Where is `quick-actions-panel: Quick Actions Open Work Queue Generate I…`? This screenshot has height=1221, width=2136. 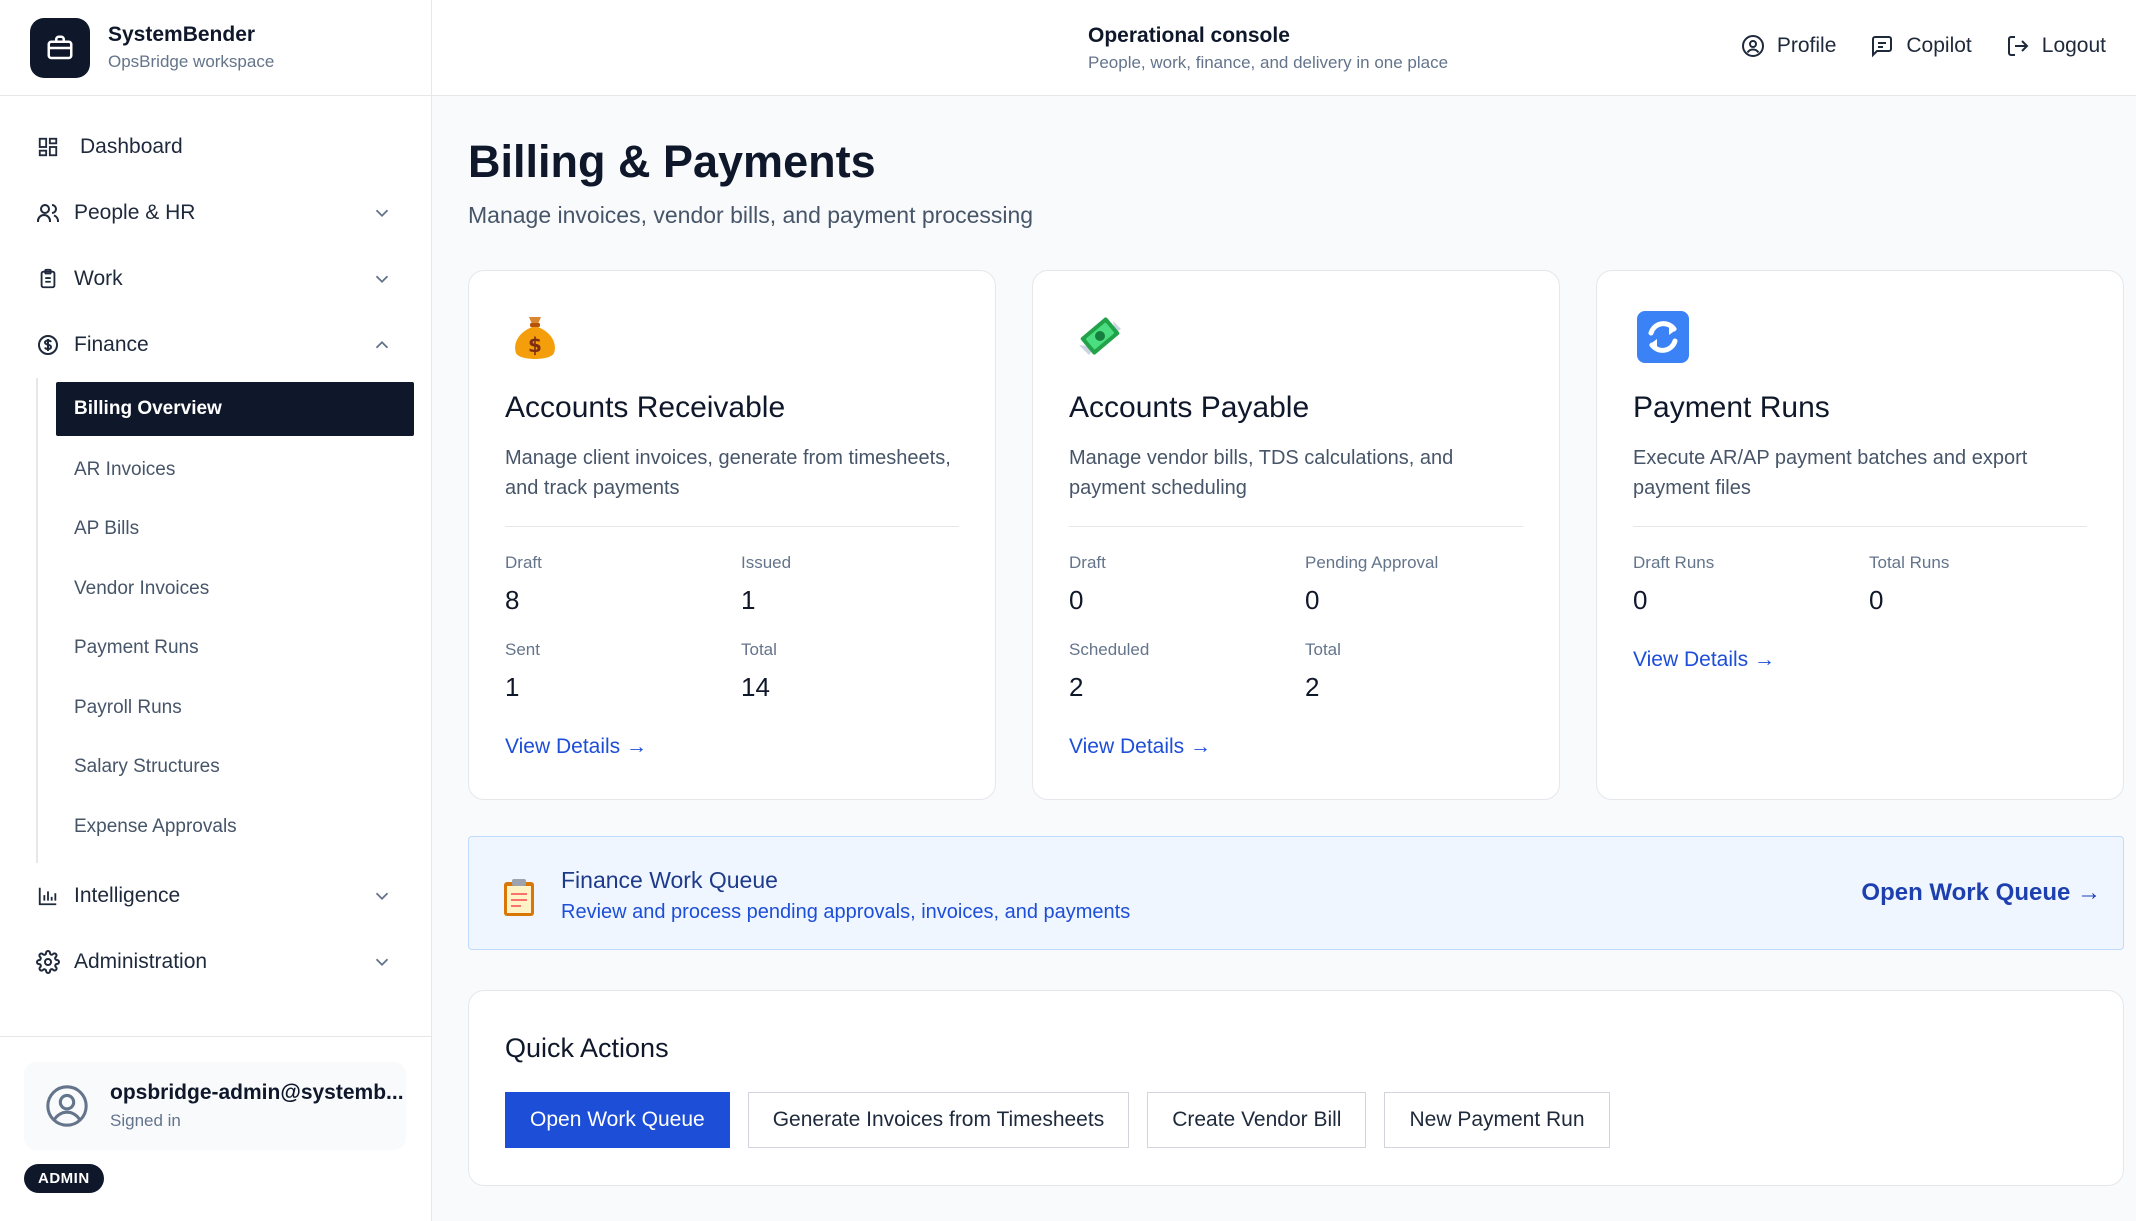
quick-actions-panel: Quick Actions Open Work Queue Generate I… is located at coordinates (1296, 1088).